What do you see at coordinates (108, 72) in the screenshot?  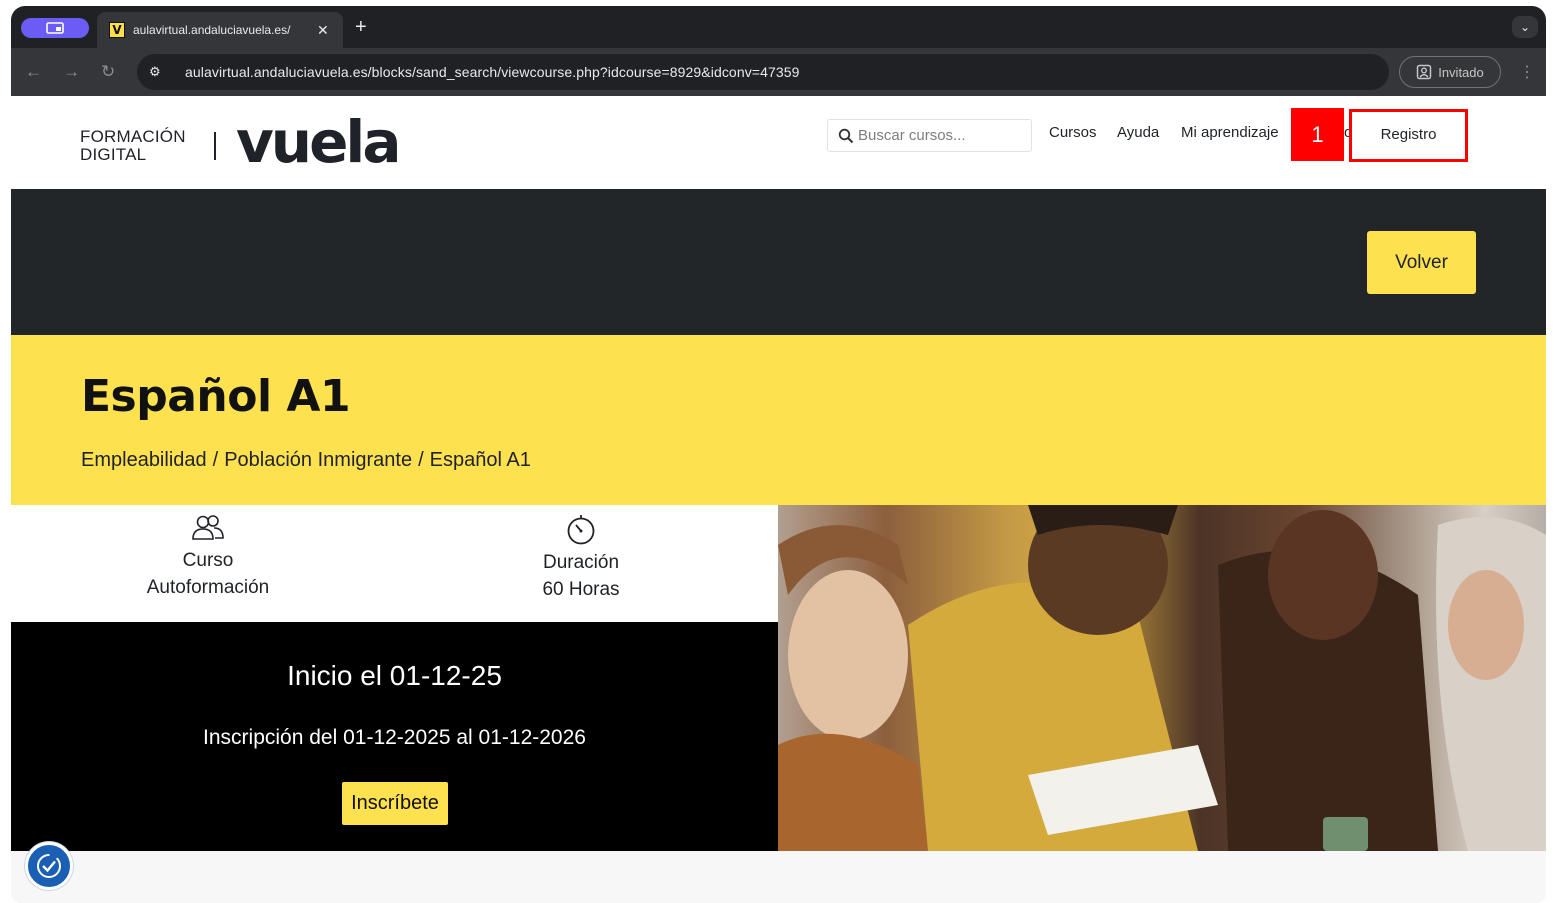 I see `reload-icon: ↻` at bounding box center [108, 72].